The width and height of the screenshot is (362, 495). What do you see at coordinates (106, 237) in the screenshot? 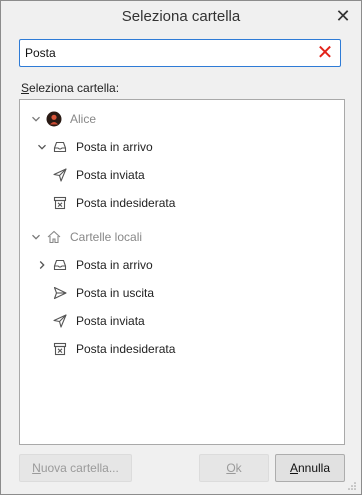
I see `account-name: Cartelle locali` at bounding box center [106, 237].